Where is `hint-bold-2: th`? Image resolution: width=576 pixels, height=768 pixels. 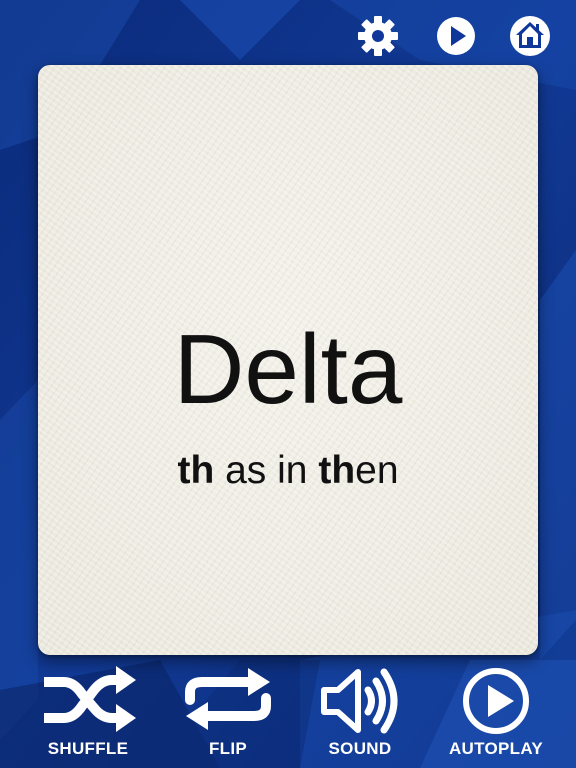
hint-bold-2: th is located at coordinates (337, 470).